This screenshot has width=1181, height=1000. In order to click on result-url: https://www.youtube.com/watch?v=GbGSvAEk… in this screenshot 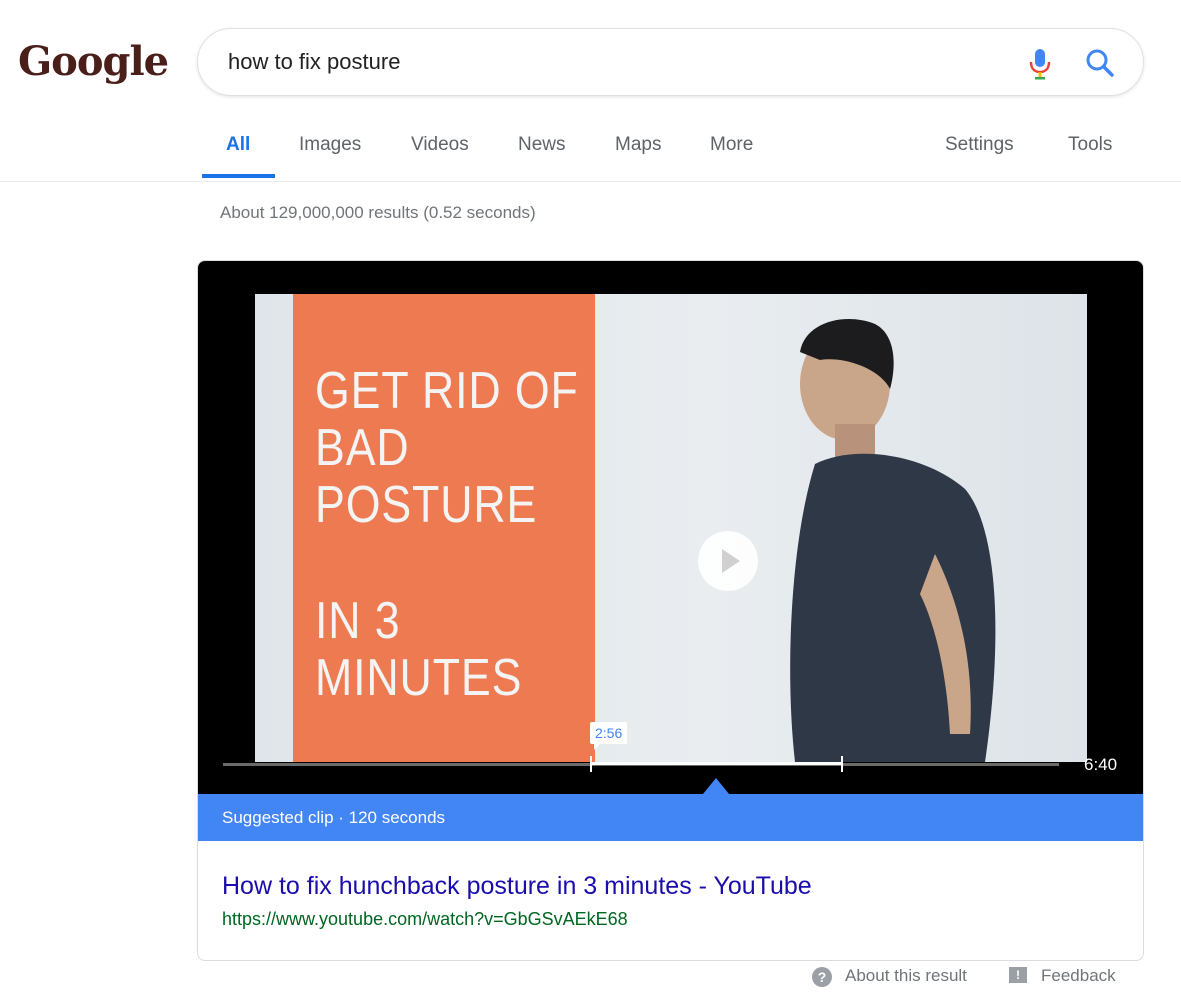, I will do `click(425, 919)`.